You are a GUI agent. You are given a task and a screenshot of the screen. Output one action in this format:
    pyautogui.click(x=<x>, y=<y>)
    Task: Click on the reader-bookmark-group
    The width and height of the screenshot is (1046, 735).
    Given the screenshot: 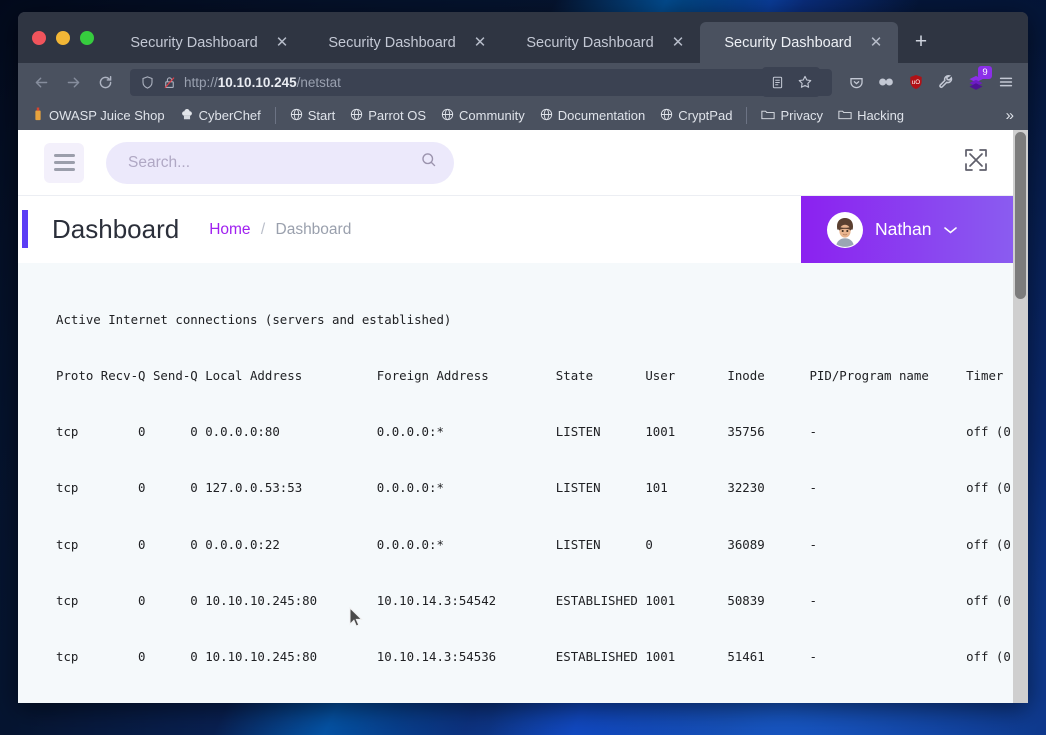 What is the action you would take?
    pyautogui.click(x=791, y=82)
    